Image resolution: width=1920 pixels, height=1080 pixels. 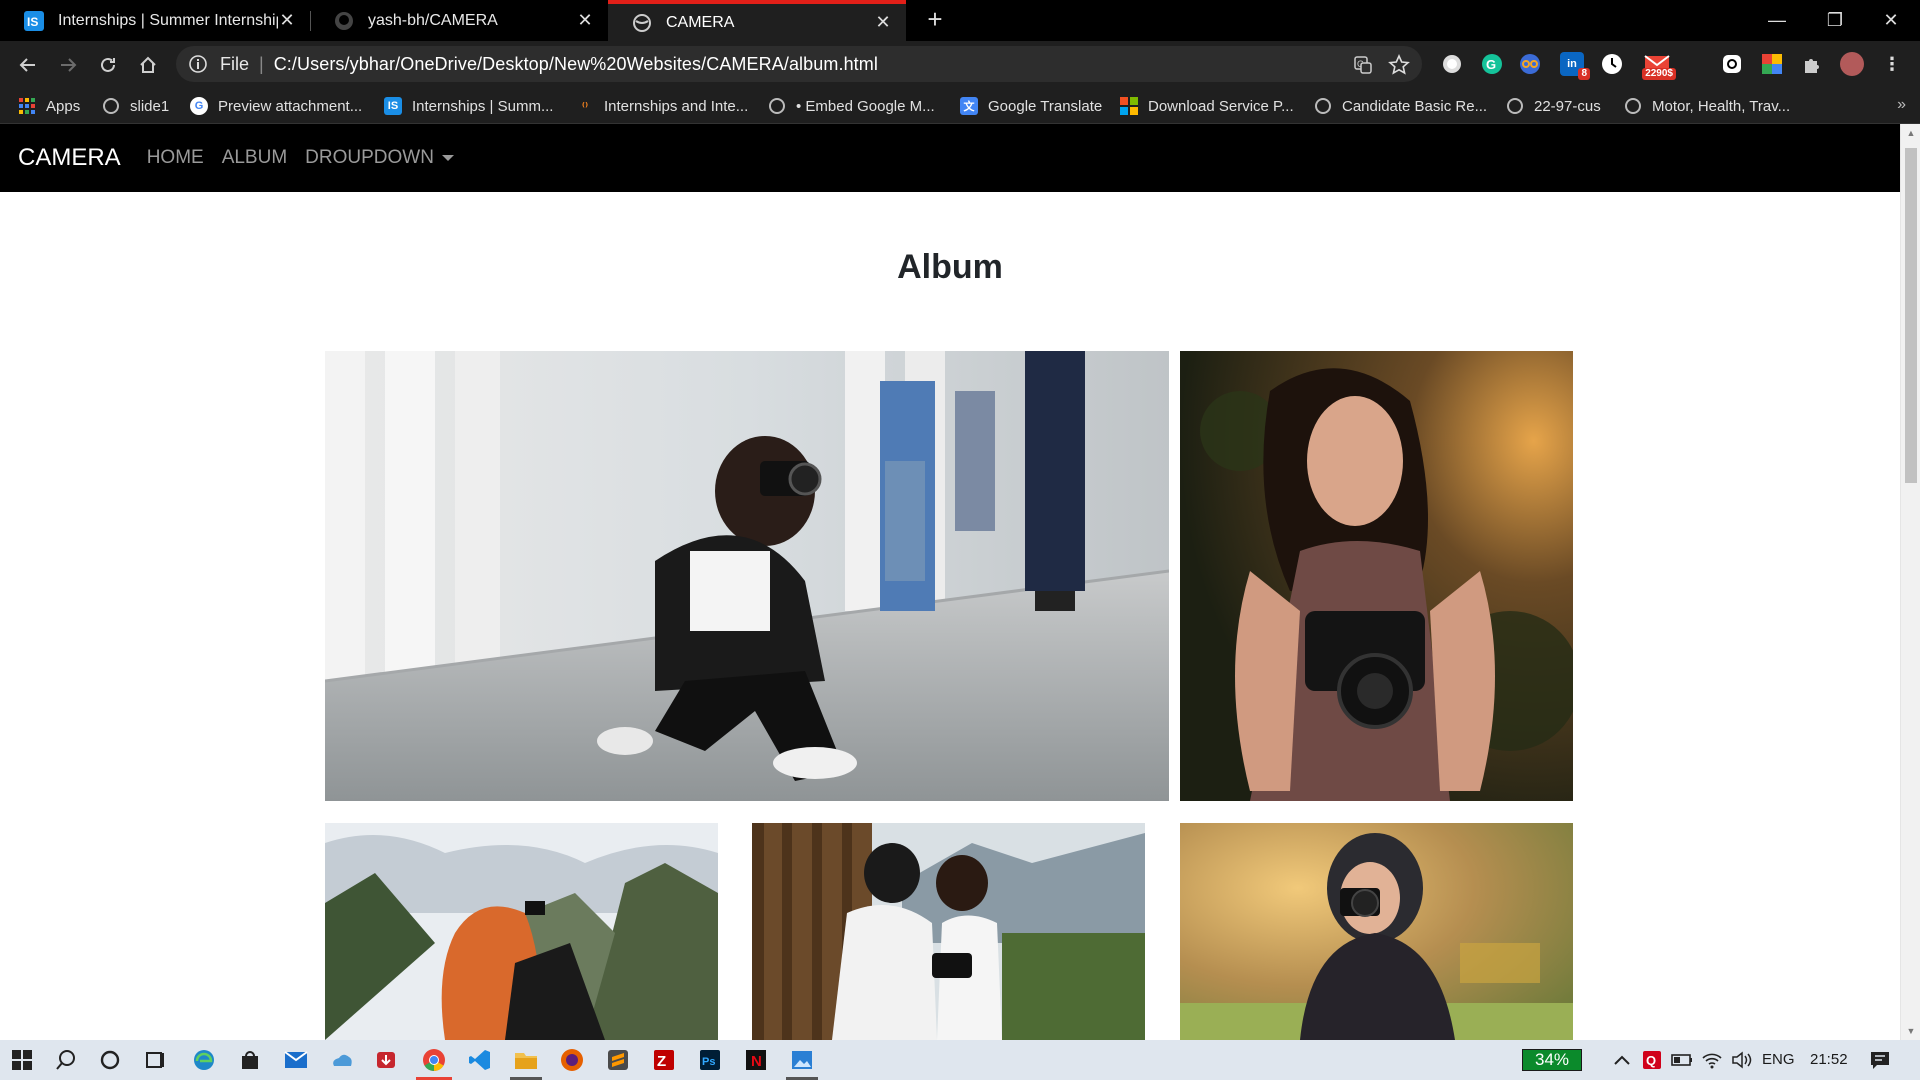 What do you see at coordinates (1892, 64) in the screenshot?
I see `more-menu-icon: ⋮` at bounding box center [1892, 64].